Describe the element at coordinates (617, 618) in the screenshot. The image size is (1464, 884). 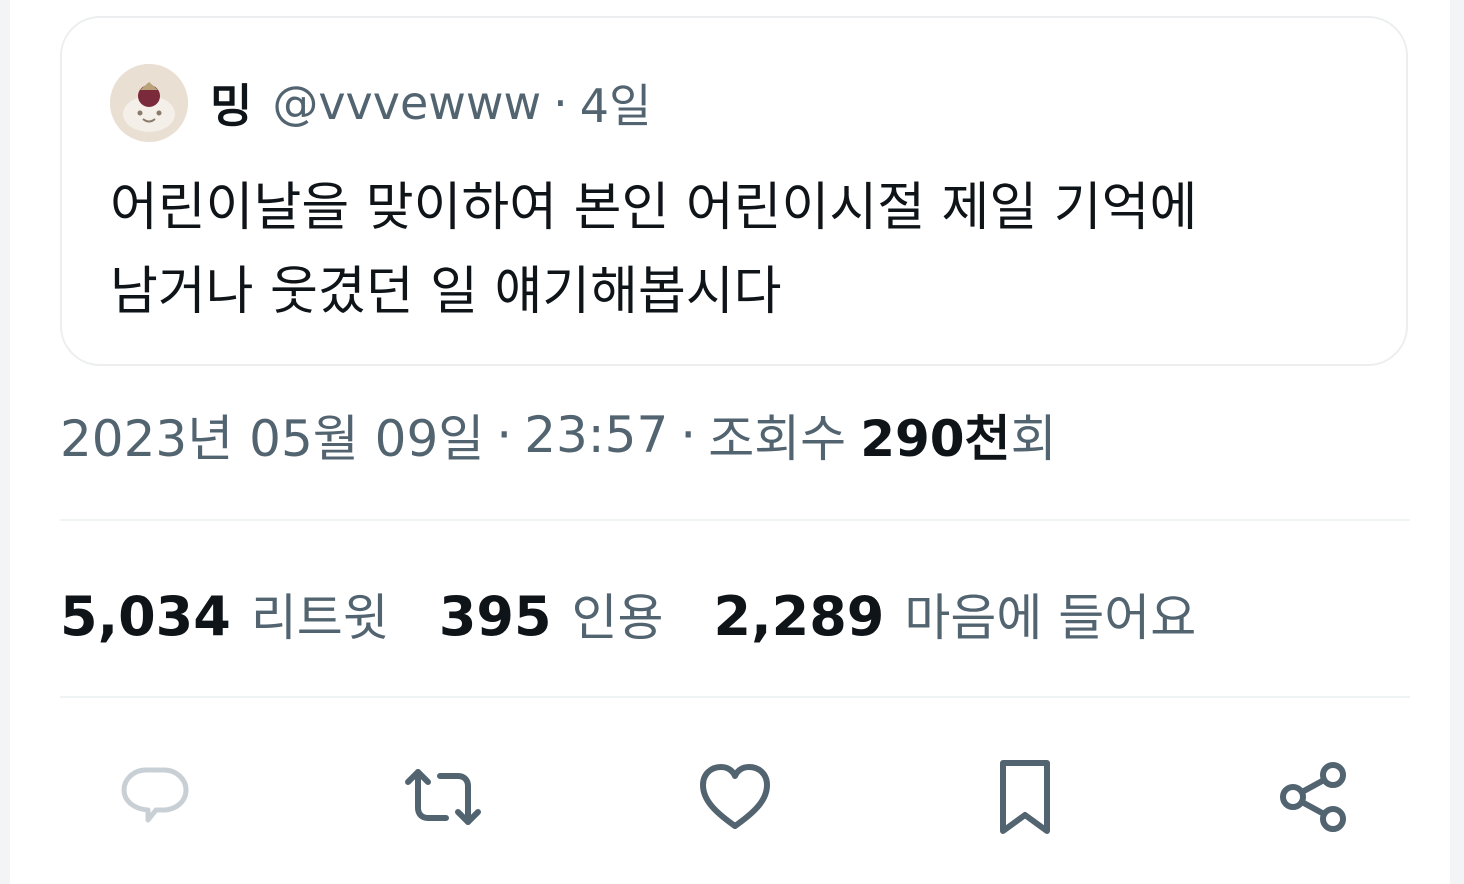
I see `quotes-label: 인용` at that location.